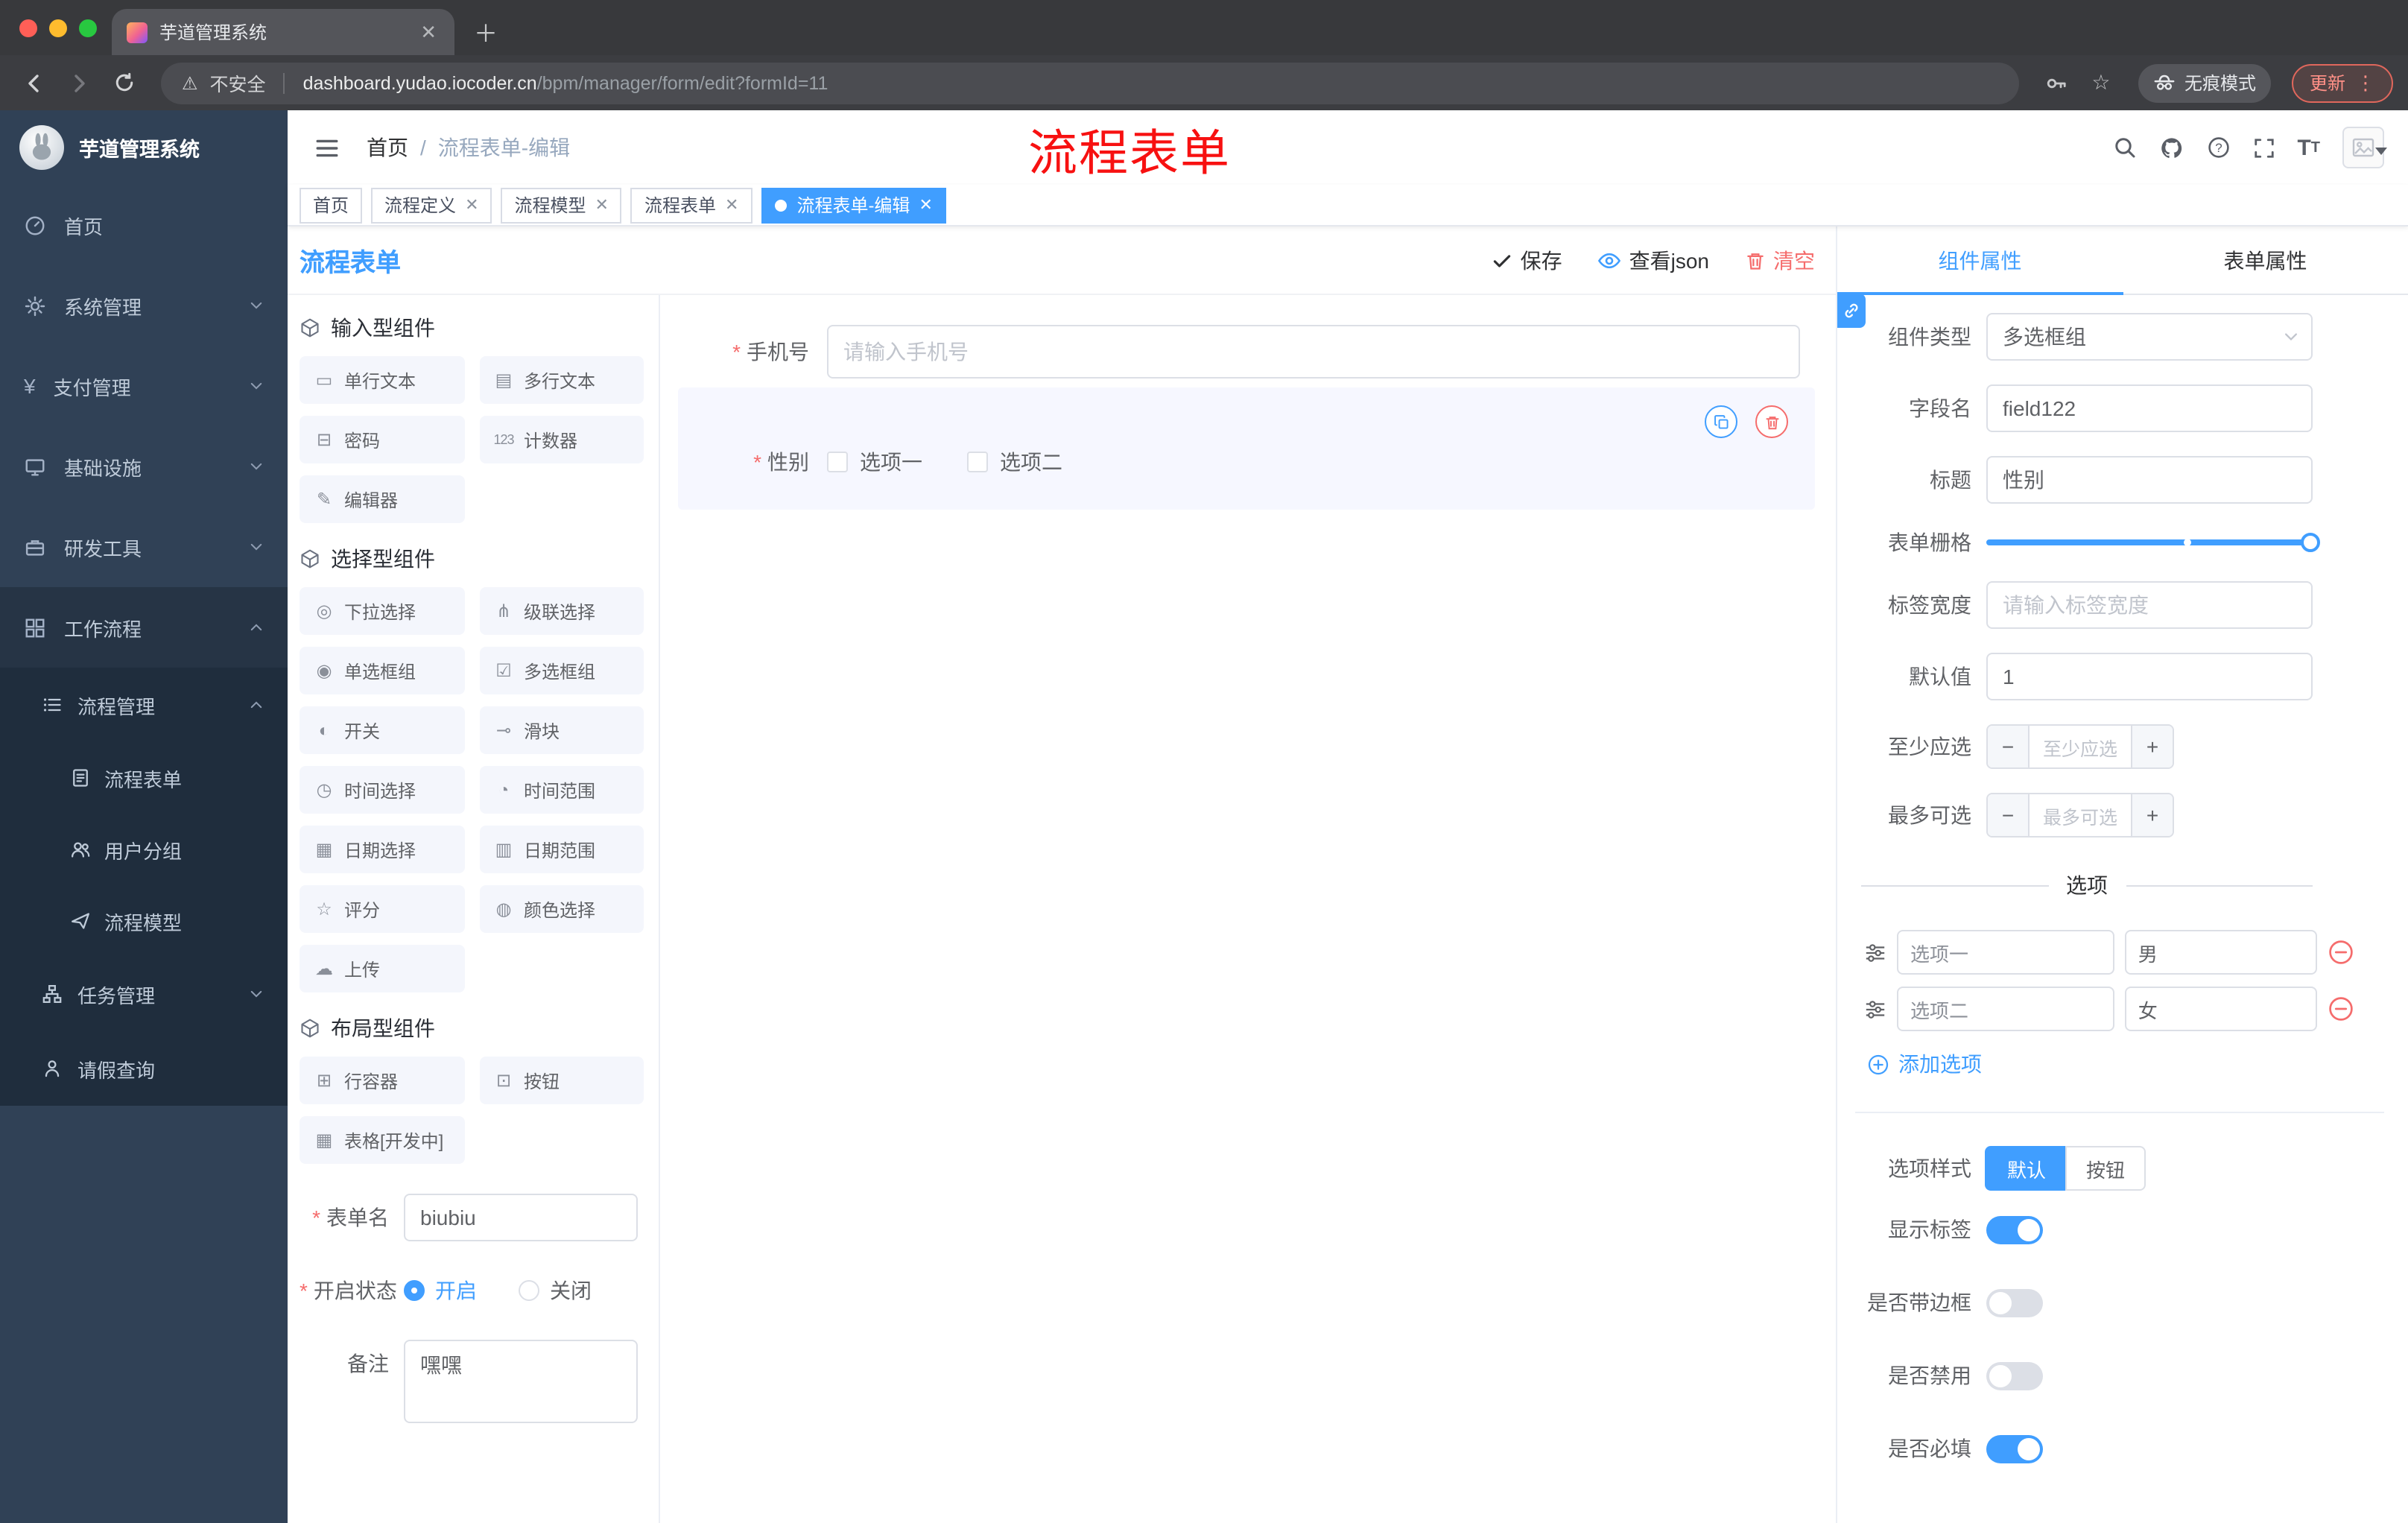 This screenshot has height=1523, width=2408. I want to click on fullscreen-icon, so click(2263, 147).